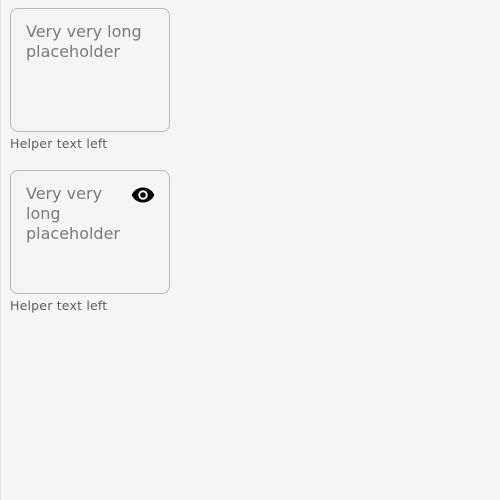 Image resolution: width=500 pixels, height=500 pixels. I want to click on text-area-field-with-icon: Helper text left, so click(90, 242).